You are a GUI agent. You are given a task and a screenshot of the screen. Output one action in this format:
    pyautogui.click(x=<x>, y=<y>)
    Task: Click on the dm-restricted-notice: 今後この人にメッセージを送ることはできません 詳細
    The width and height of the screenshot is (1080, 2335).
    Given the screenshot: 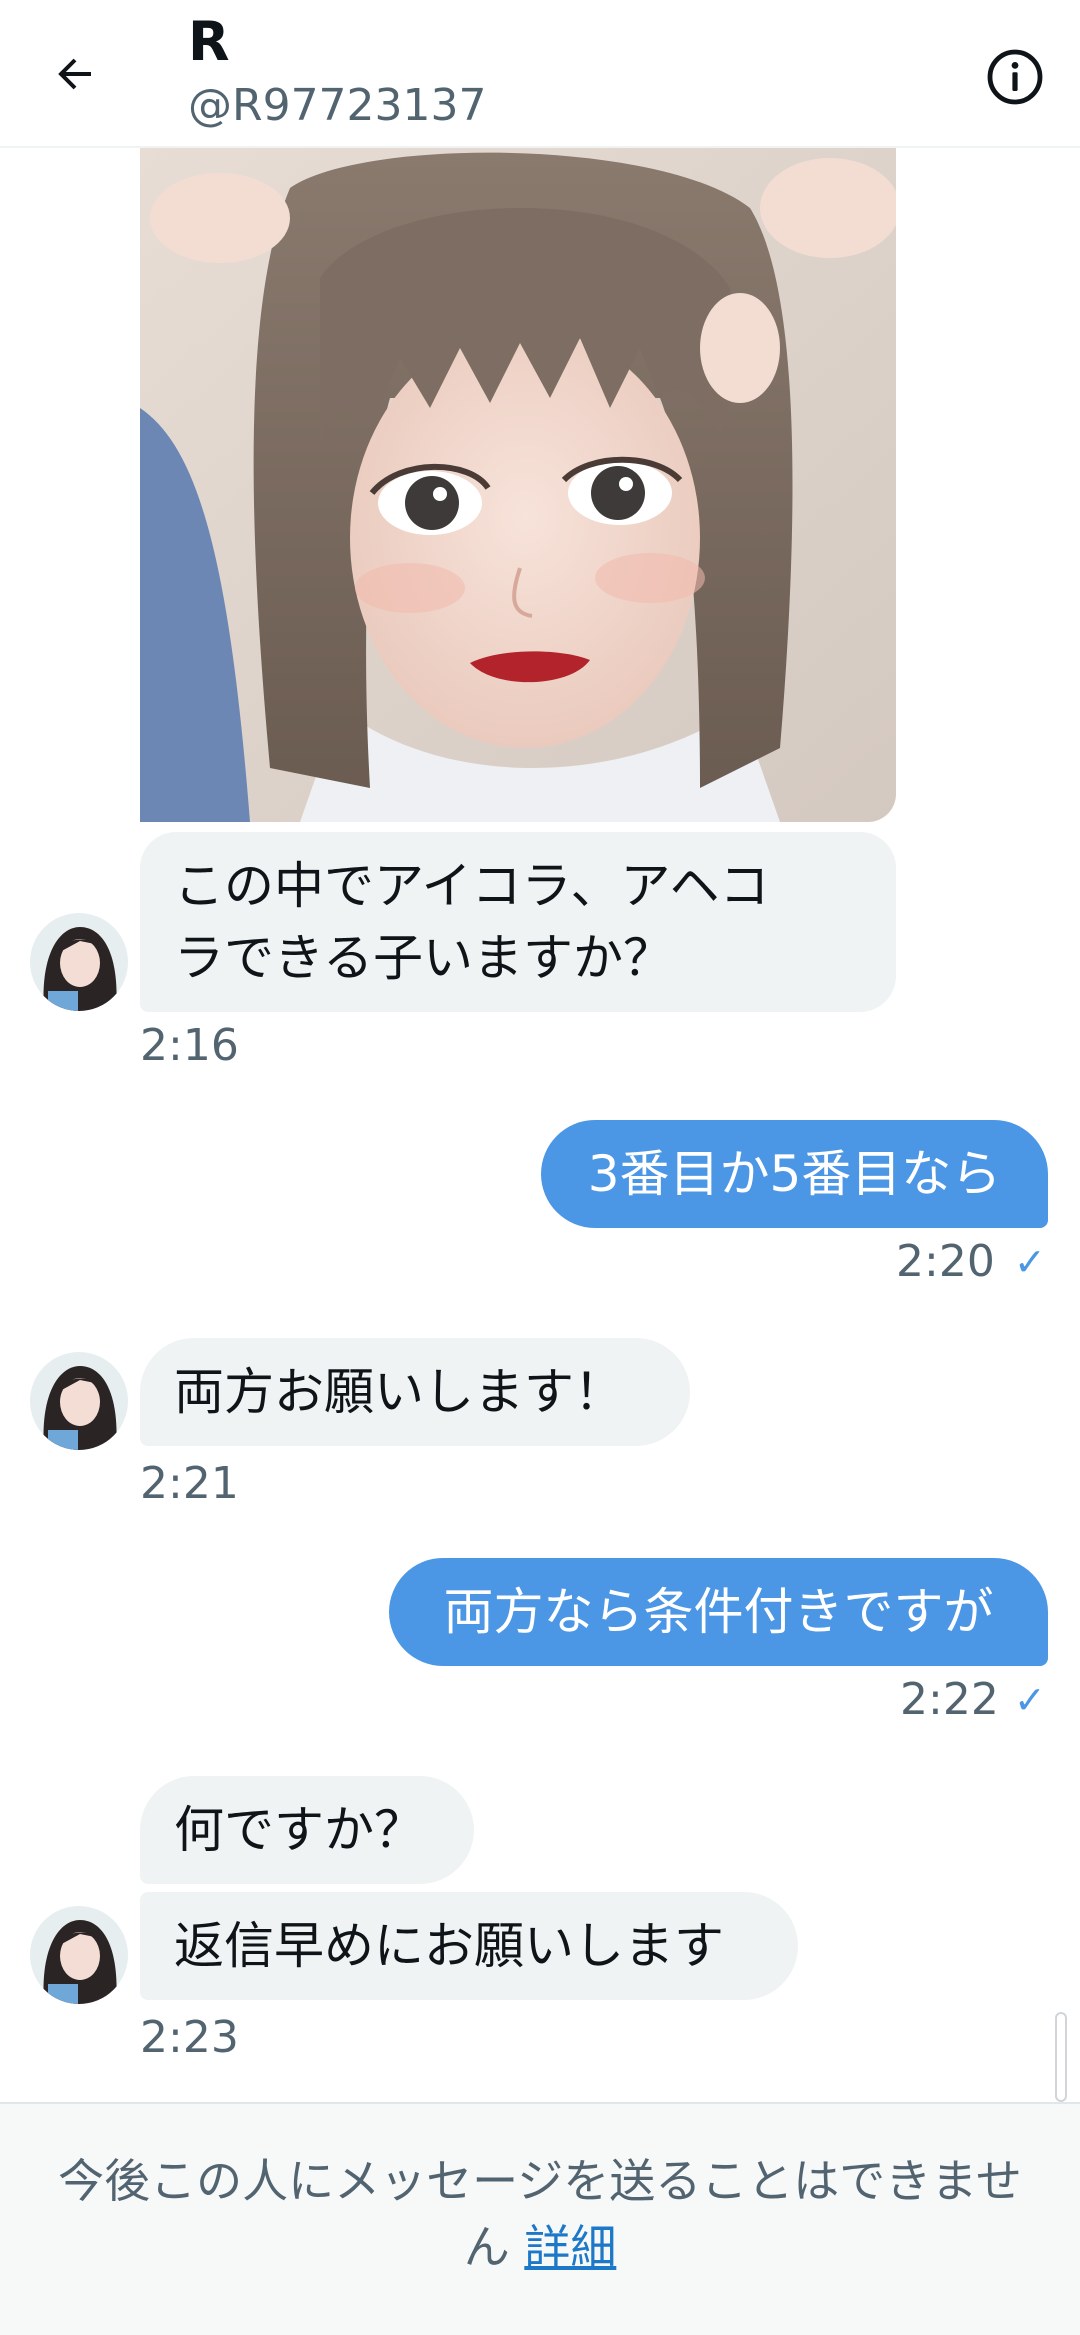 What is the action you would take?
    pyautogui.click(x=540, y=2218)
    